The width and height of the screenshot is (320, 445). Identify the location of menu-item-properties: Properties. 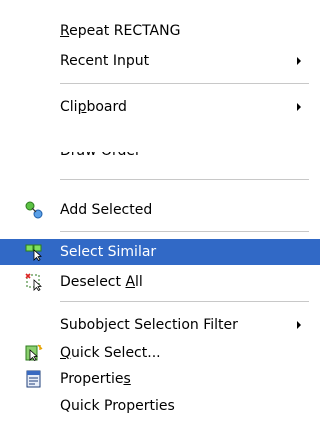
(160, 379).